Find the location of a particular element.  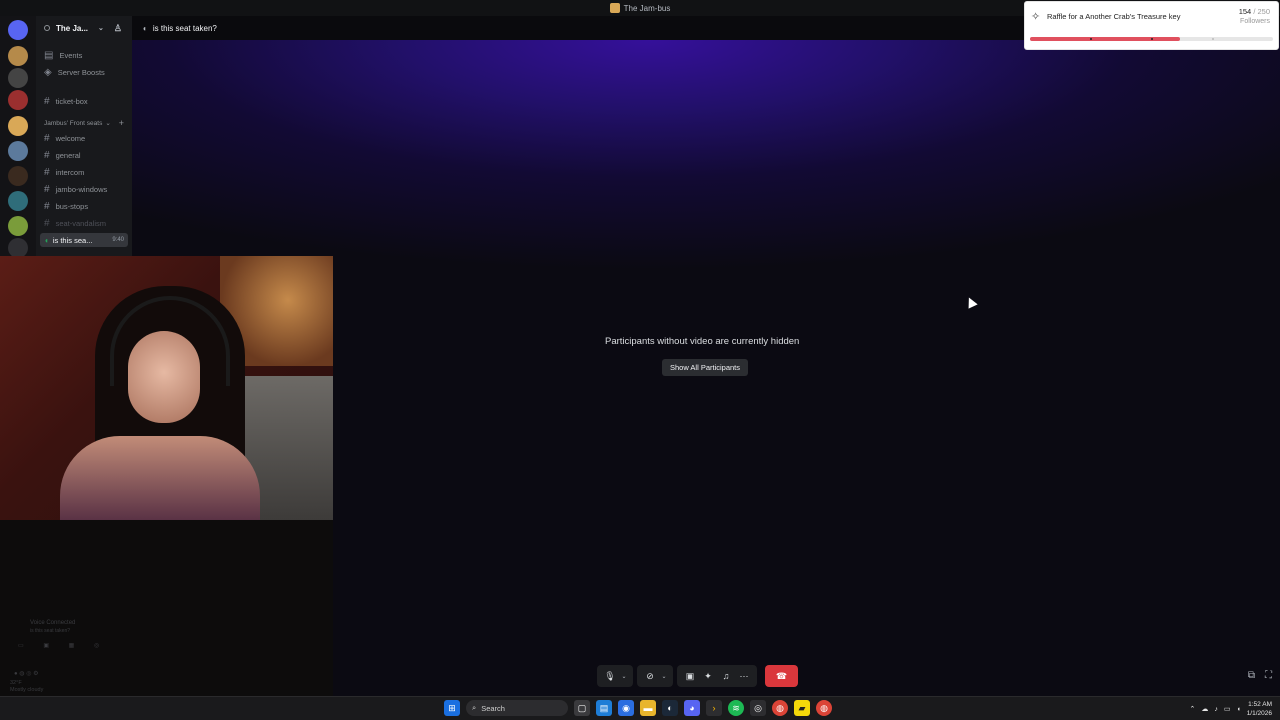

channel-label: ticket-box is located at coordinates (71, 101).